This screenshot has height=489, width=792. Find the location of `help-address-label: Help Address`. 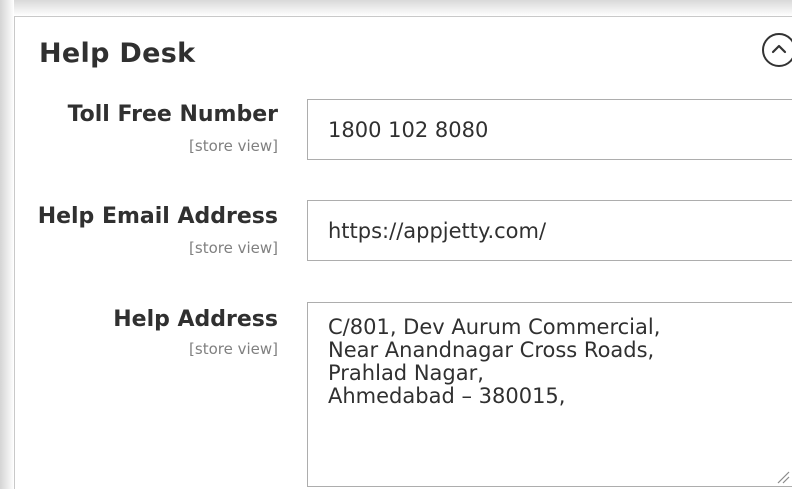

help-address-label: Help Address is located at coordinates (195, 319).